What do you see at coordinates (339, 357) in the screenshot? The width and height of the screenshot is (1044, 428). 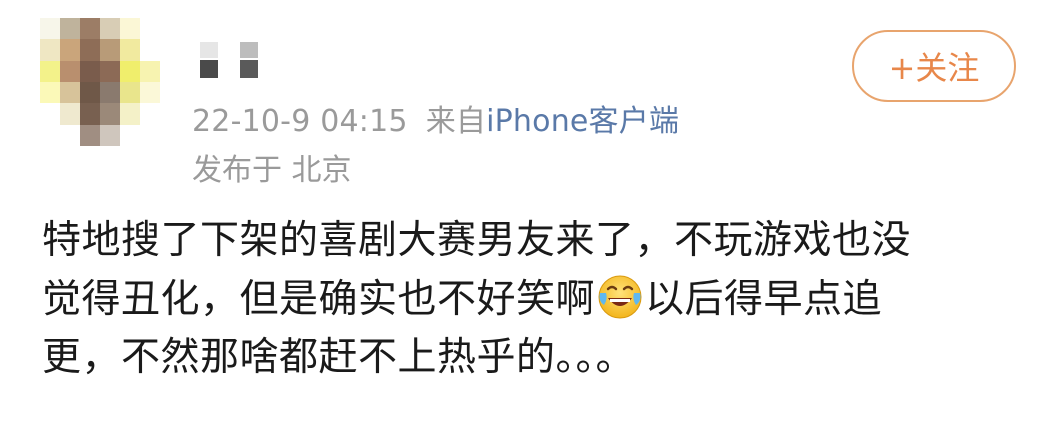 I see `content-line: 更，不然那啥都赶不上热乎的。。。` at bounding box center [339, 357].